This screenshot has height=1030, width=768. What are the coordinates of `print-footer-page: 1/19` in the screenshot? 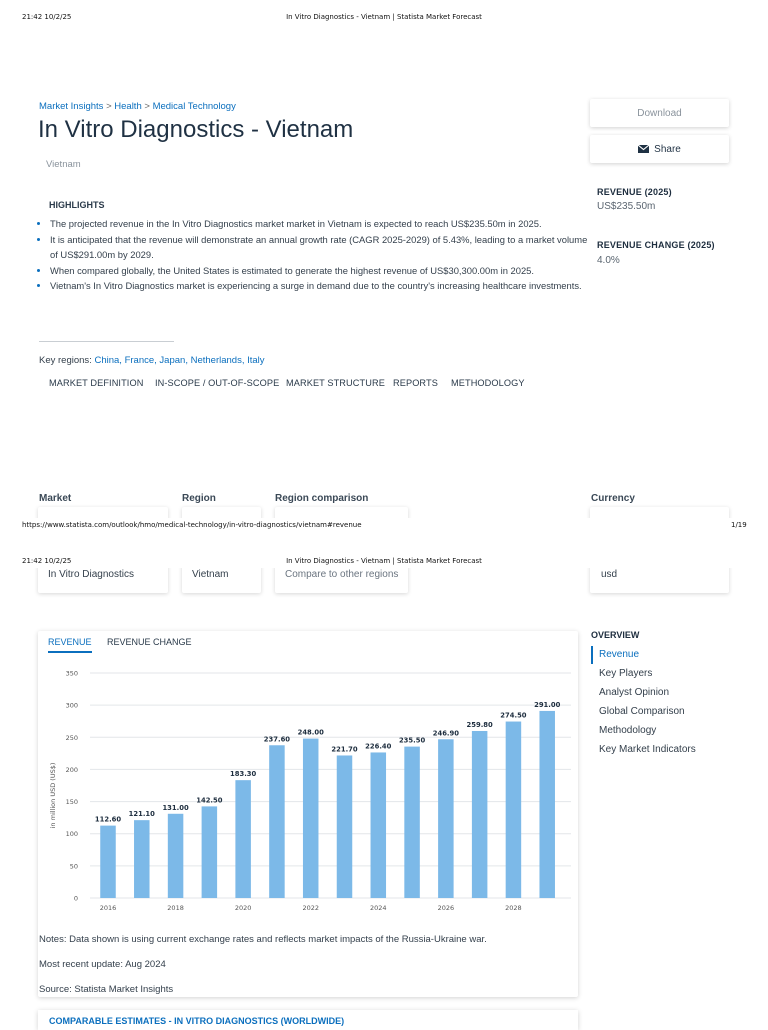 It's located at (739, 525).